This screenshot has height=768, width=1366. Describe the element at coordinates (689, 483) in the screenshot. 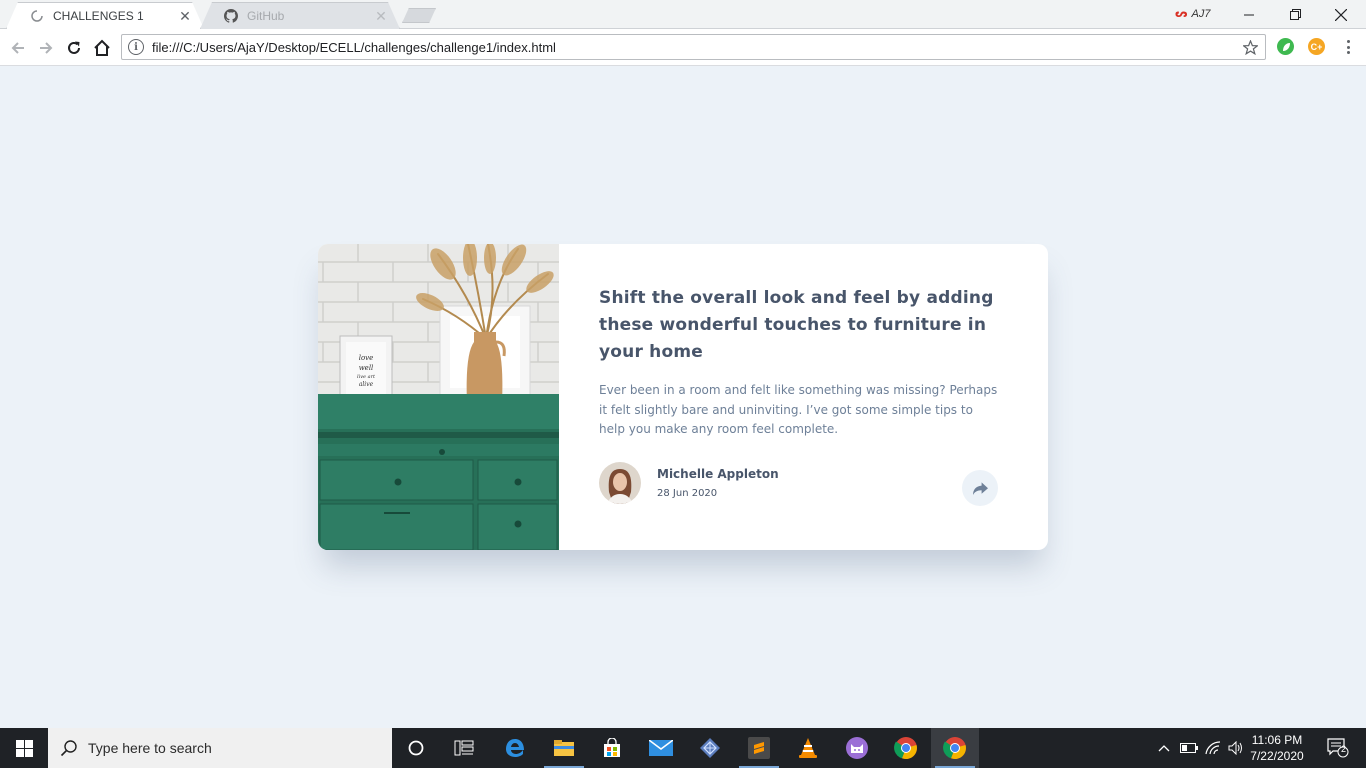

I see `author-block: Michelle Appleton 28 Jun 2020` at that location.